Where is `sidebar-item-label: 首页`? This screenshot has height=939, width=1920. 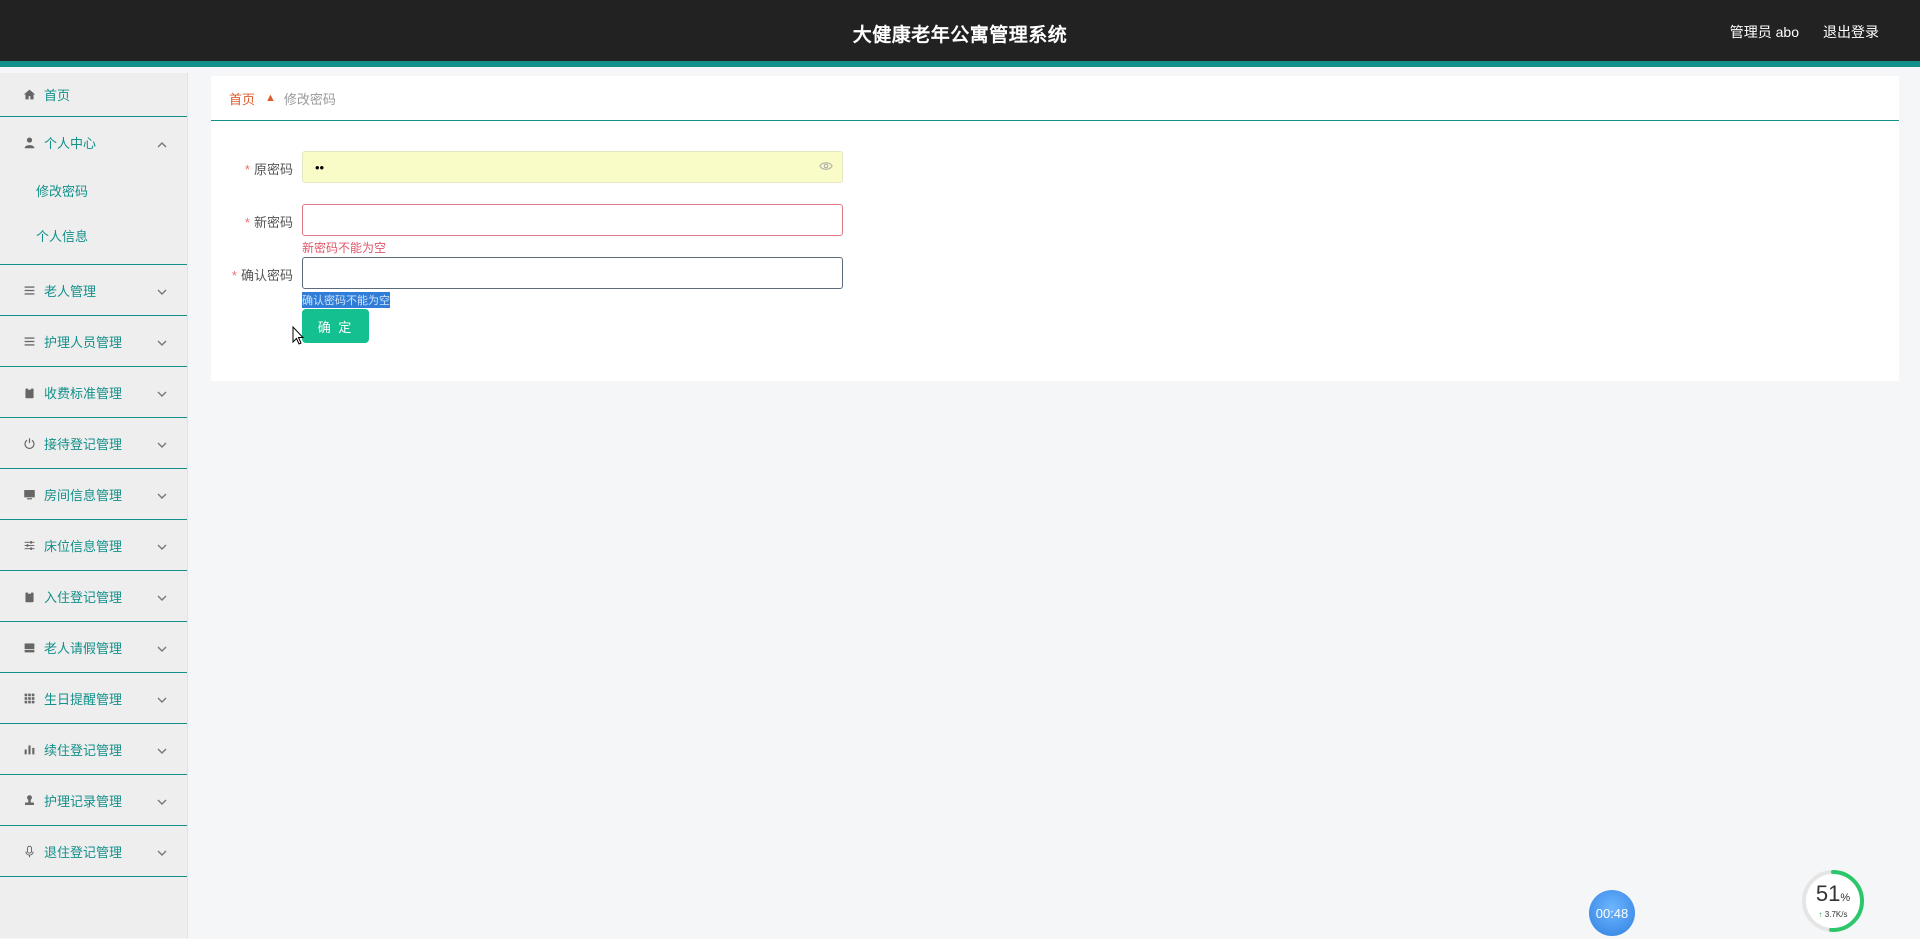
sidebar-item-label: 首页 is located at coordinates (57, 95).